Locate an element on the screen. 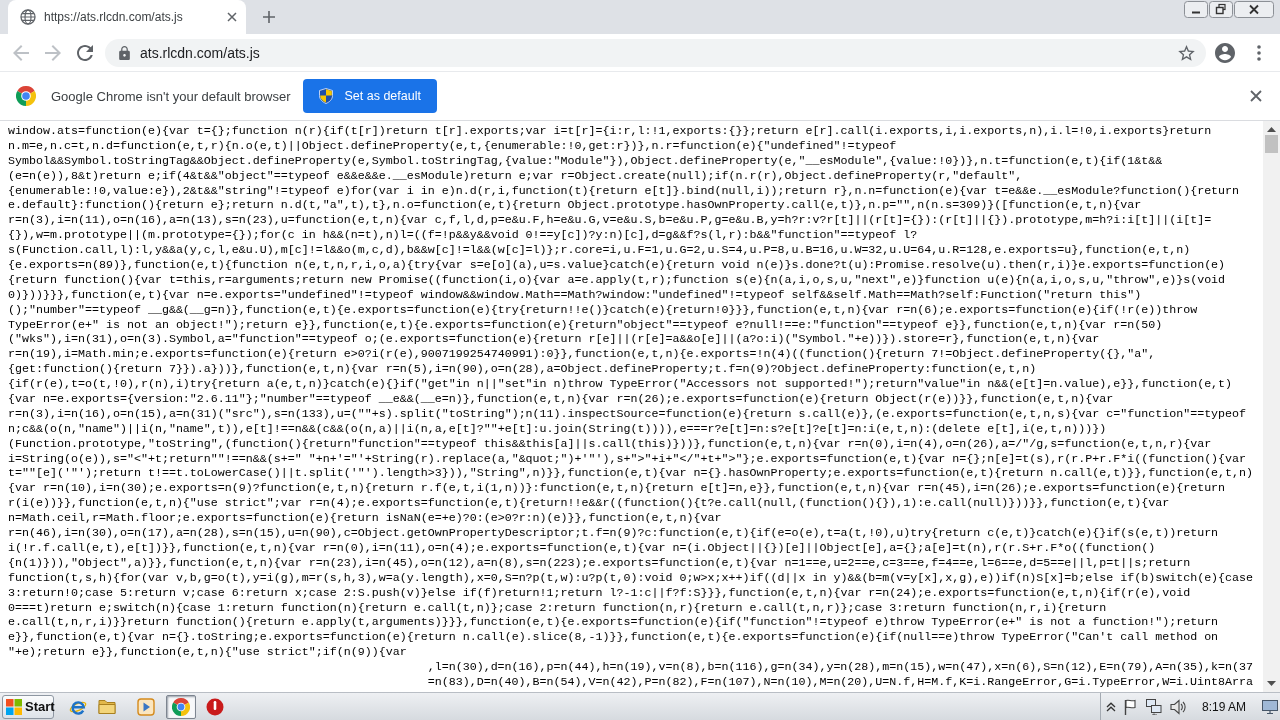 The image size is (1280, 720). taskbar-button is located at coordinates (181, 706).